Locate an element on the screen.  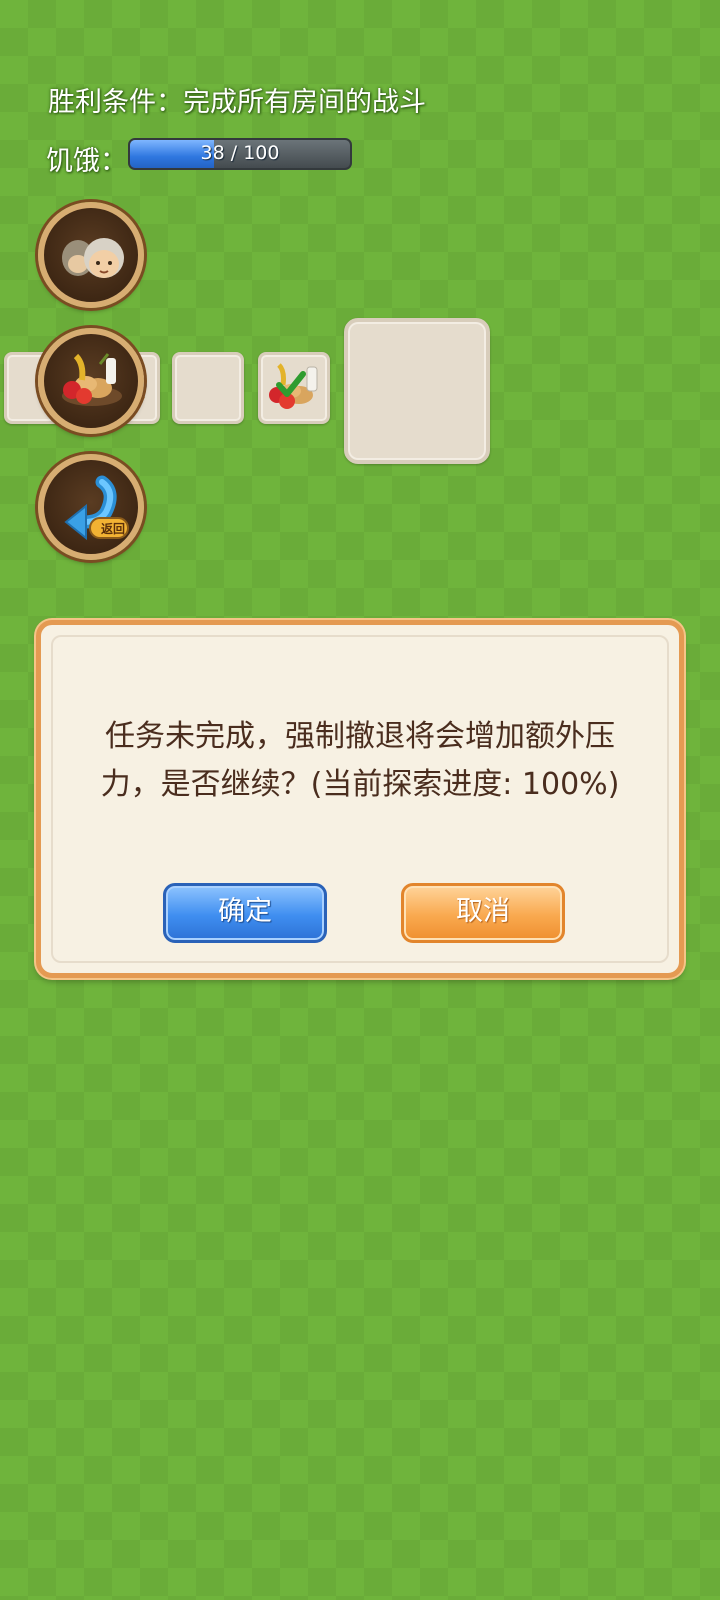
character-button is located at coordinates (91, 255).